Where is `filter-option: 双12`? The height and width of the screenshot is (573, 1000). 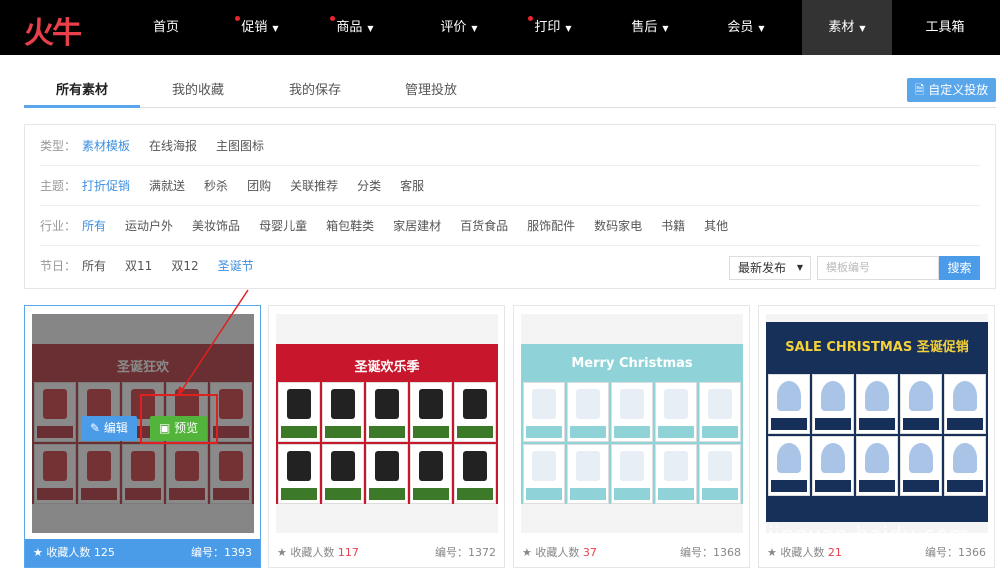
filter-option: 双12 is located at coordinates (184, 266).